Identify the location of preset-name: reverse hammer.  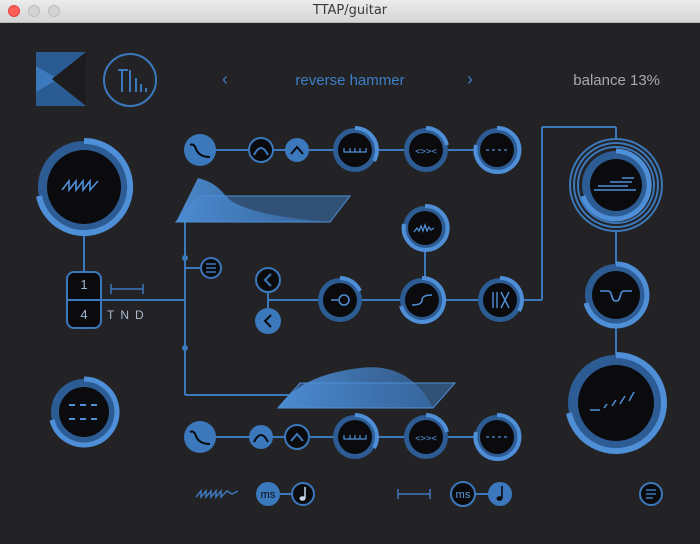
(350, 80).